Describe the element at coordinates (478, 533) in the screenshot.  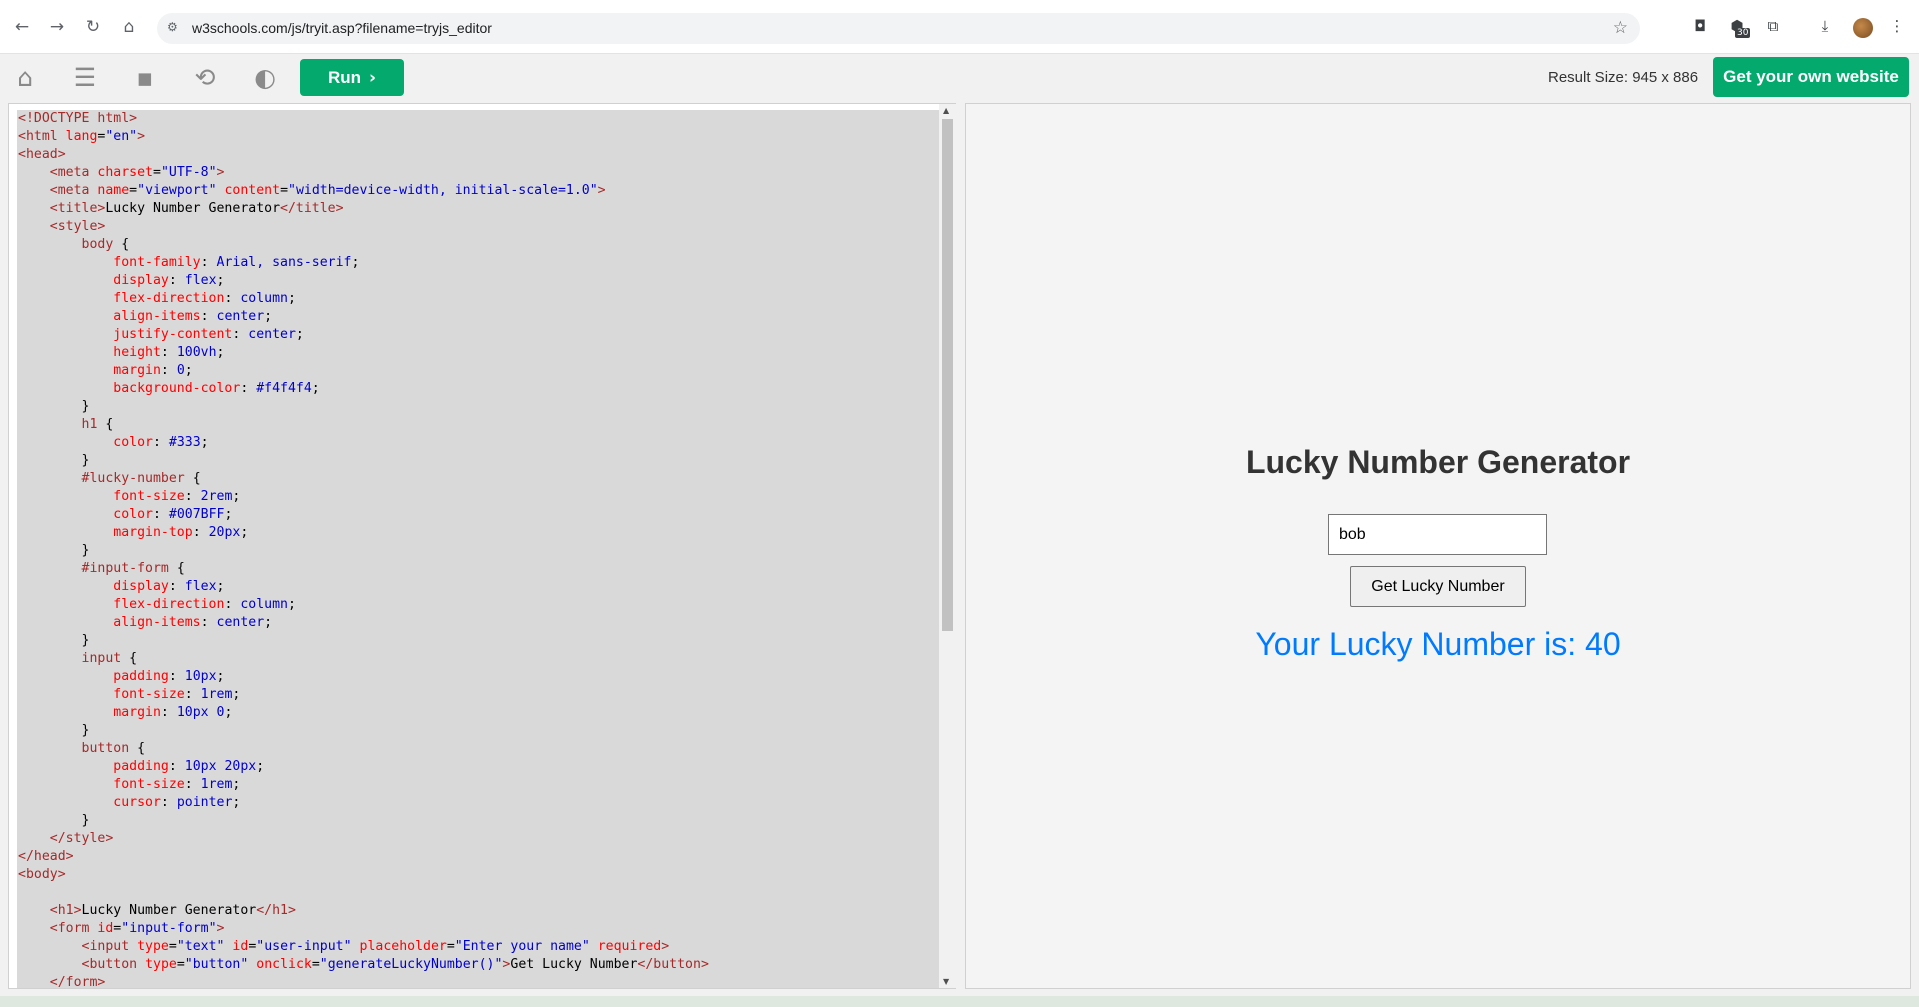
I see `code-line: margin-top: 20px;` at that location.